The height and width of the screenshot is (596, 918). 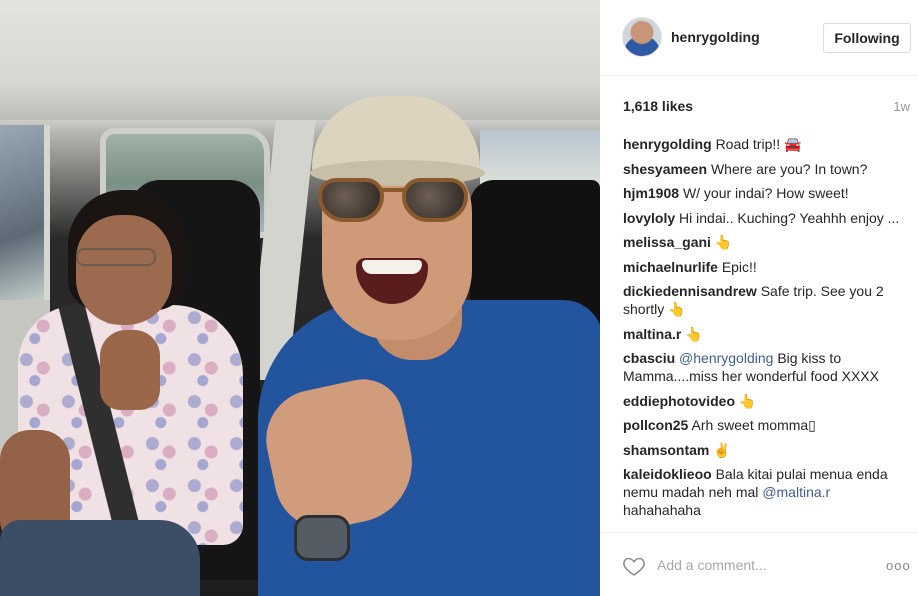 I want to click on more-options-icon: ooo, so click(x=898, y=565).